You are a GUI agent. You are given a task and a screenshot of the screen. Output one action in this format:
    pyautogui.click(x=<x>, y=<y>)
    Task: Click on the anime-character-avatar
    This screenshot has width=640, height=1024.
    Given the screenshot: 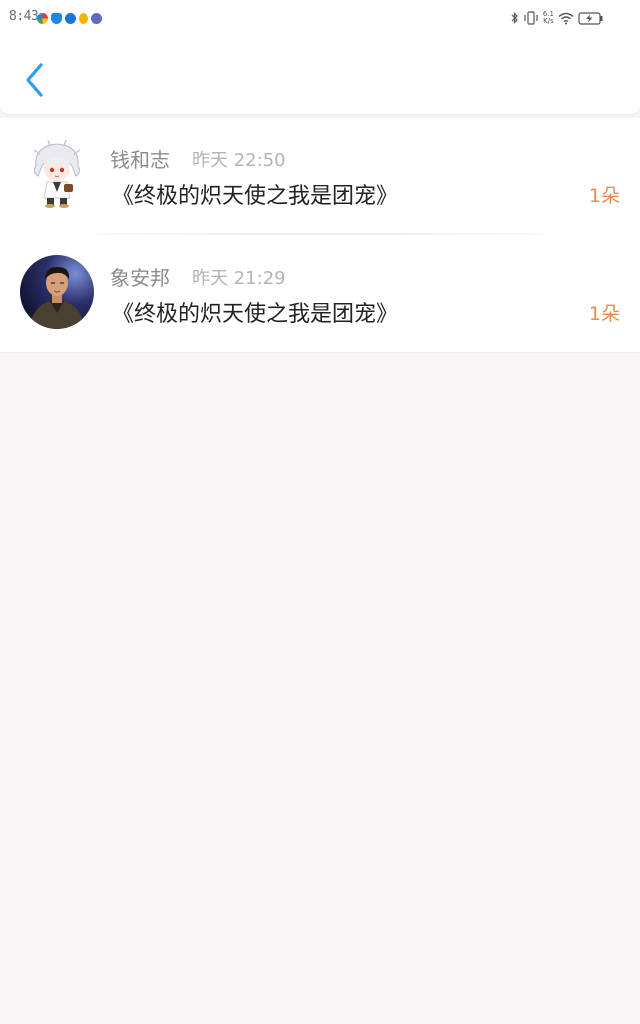 What is the action you would take?
    pyautogui.click(x=57, y=173)
    